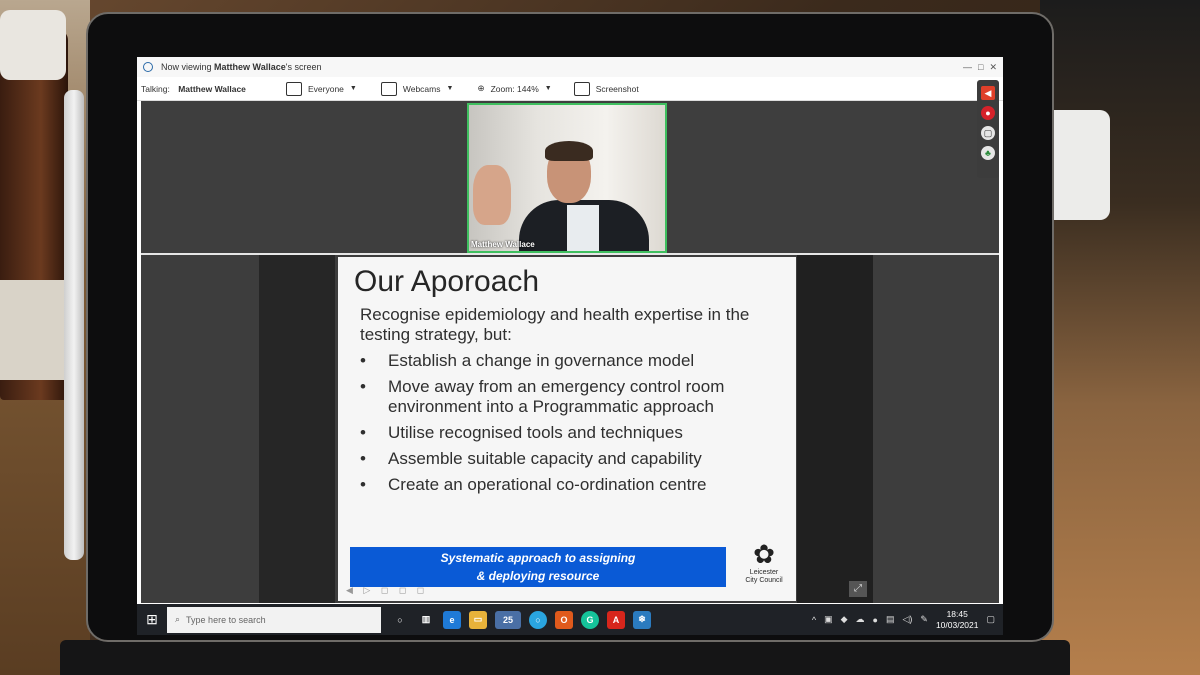 The width and height of the screenshot is (1200, 675). Describe the element at coordinates (988, 113) in the screenshot. I see `mic-icon: ●` at that location.